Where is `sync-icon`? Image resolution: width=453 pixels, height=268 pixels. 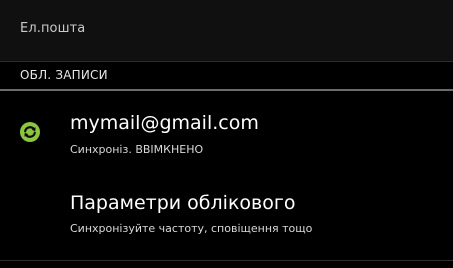
sync-icon is located at coordinates (30, 132).